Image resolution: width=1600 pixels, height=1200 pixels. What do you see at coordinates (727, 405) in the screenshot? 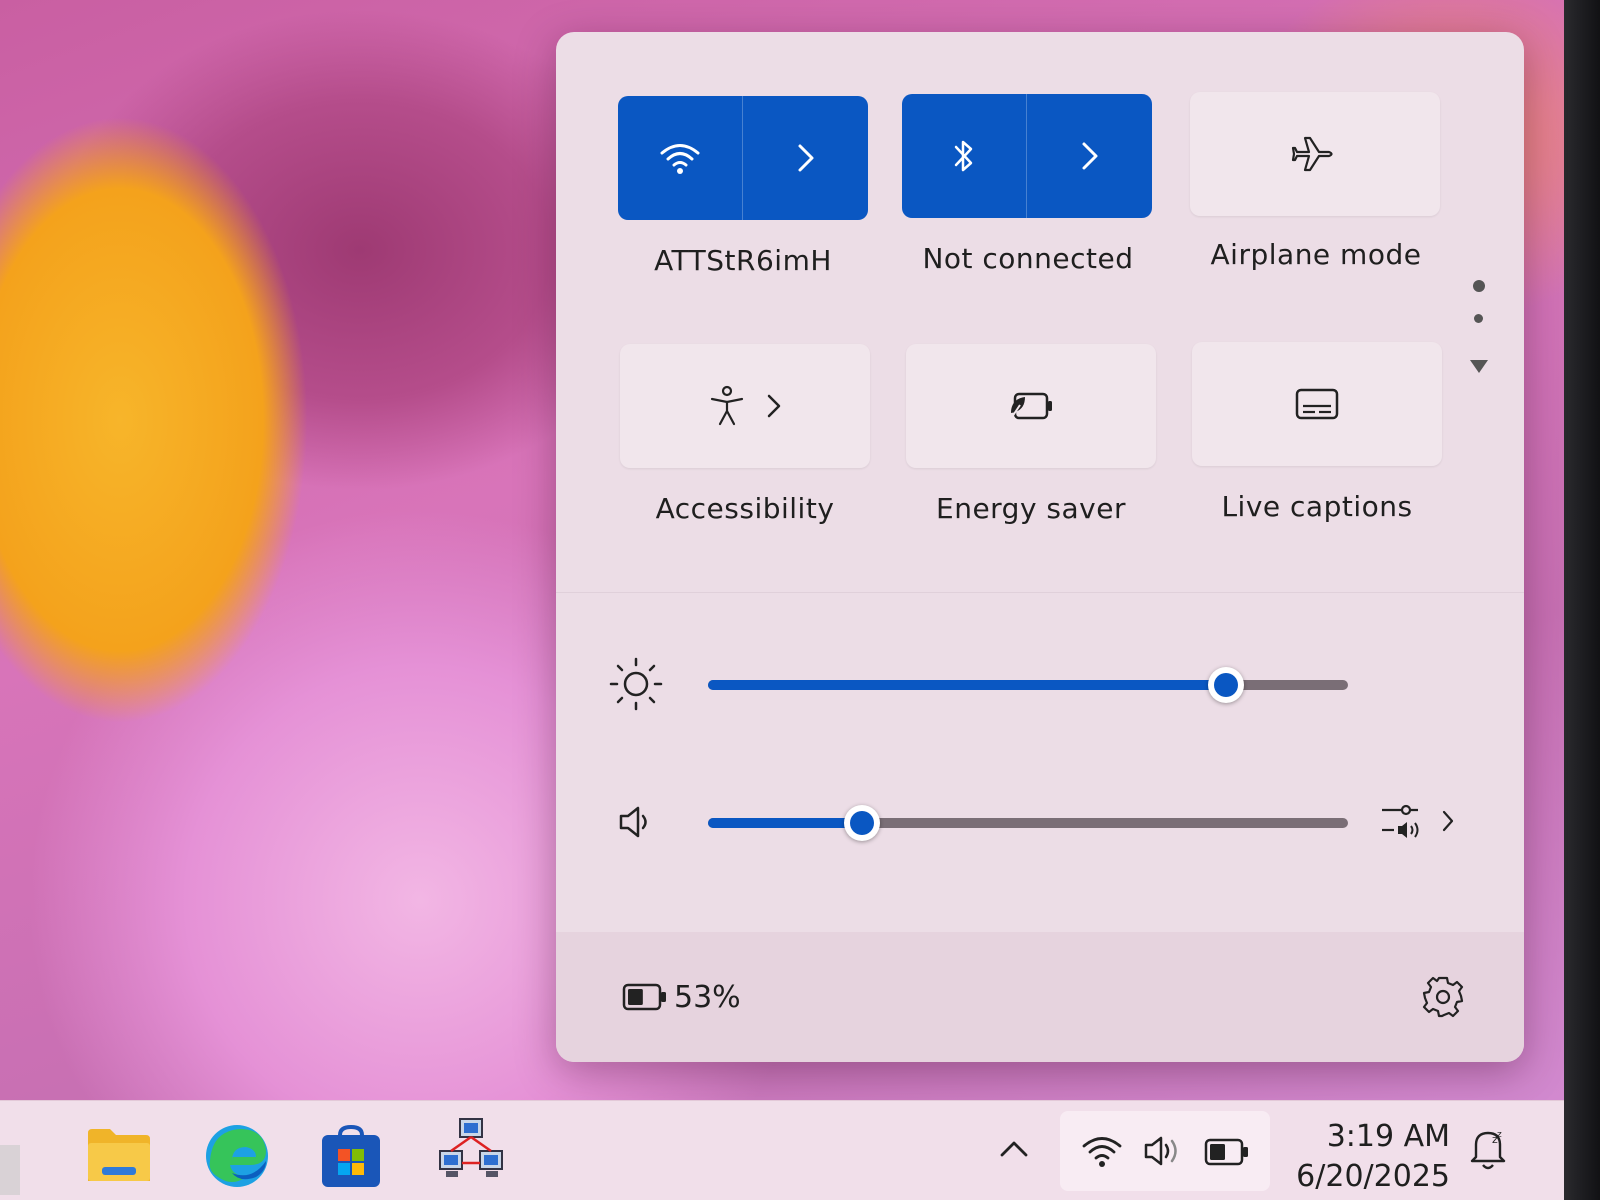
I see `accessibility-icon` at bounding box center [727, 405].